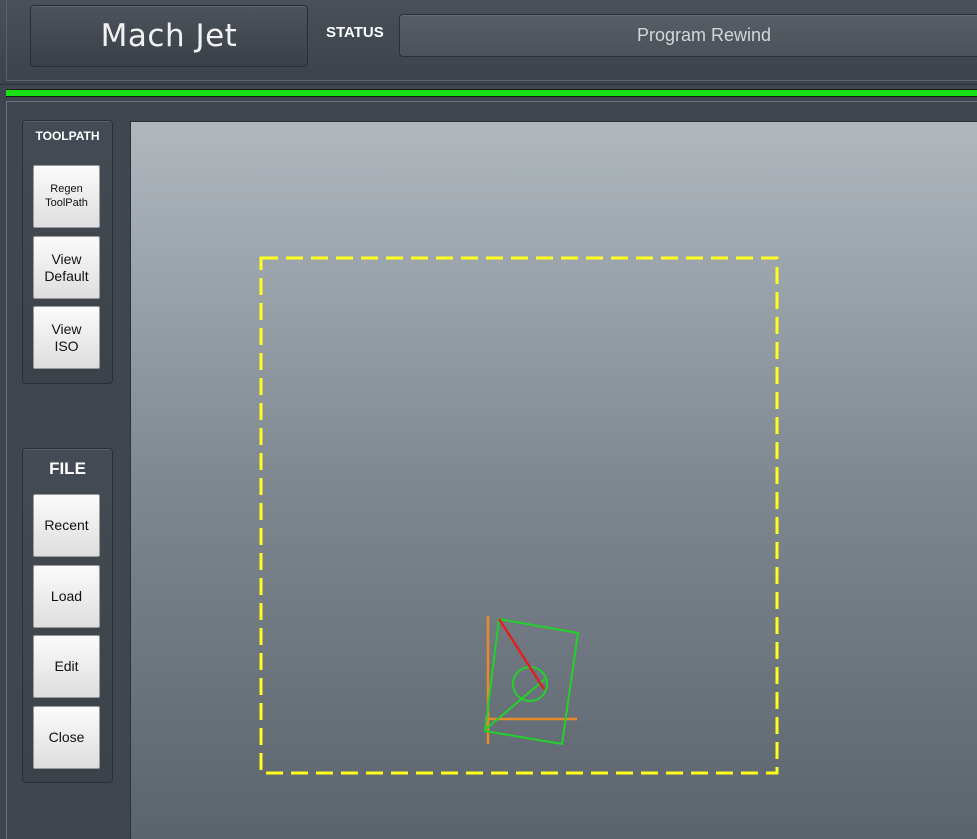  I want to click on header-bar: Mach Jet STATUS Program Rewind, so click(488, 42).